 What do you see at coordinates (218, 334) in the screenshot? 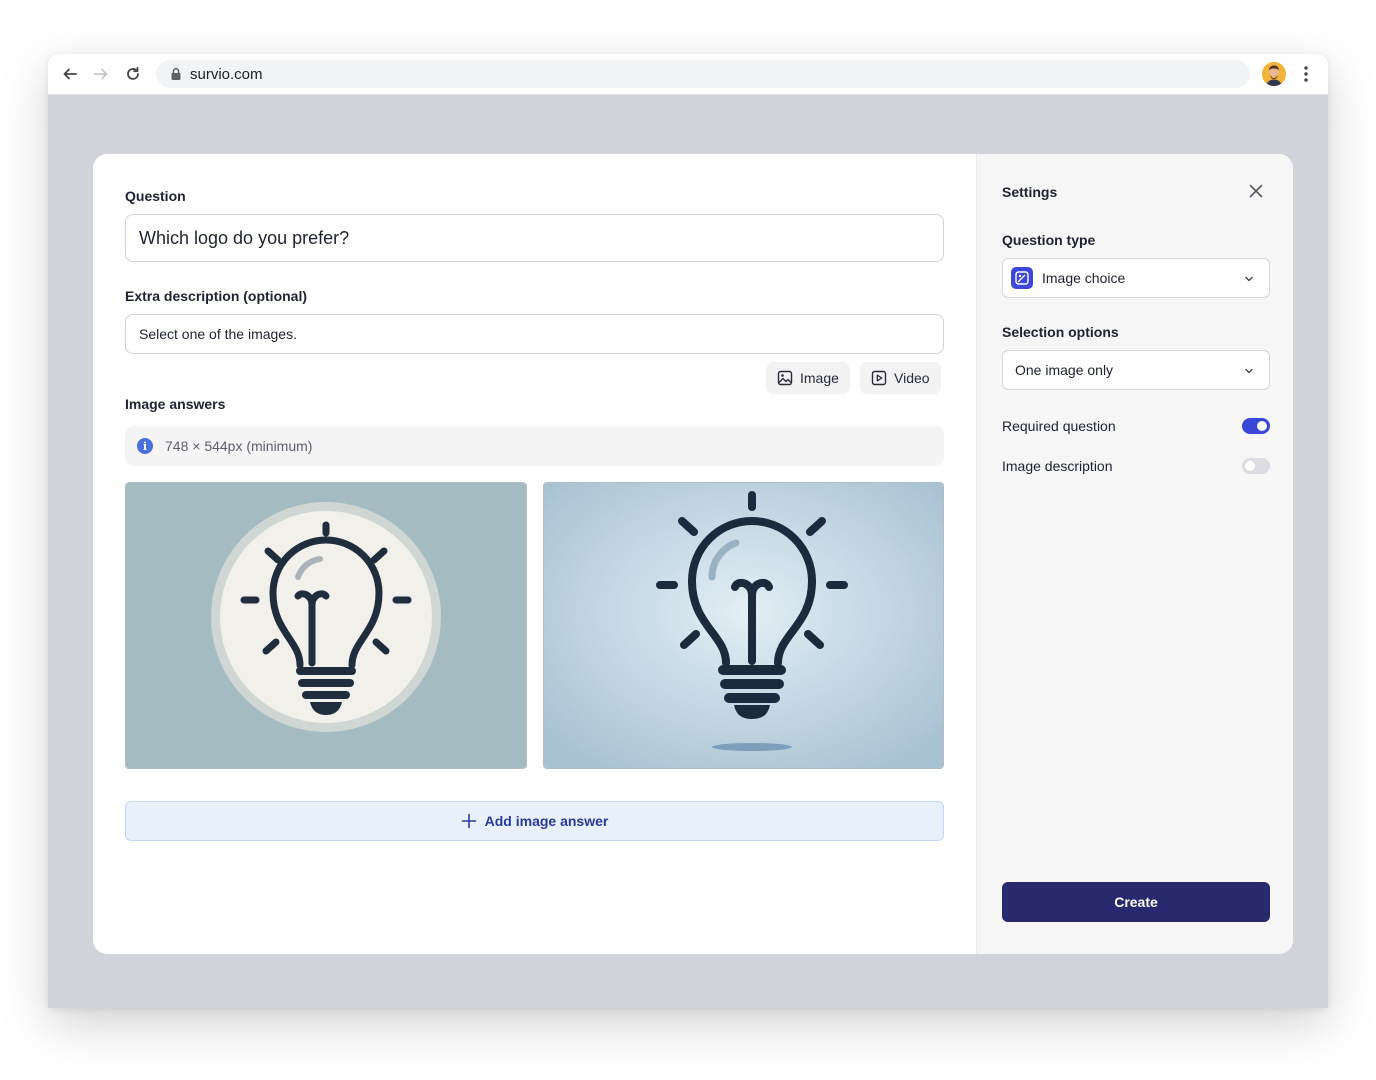
I see `description-input-value: Select one of the images.` at bounding box center [218, 334].